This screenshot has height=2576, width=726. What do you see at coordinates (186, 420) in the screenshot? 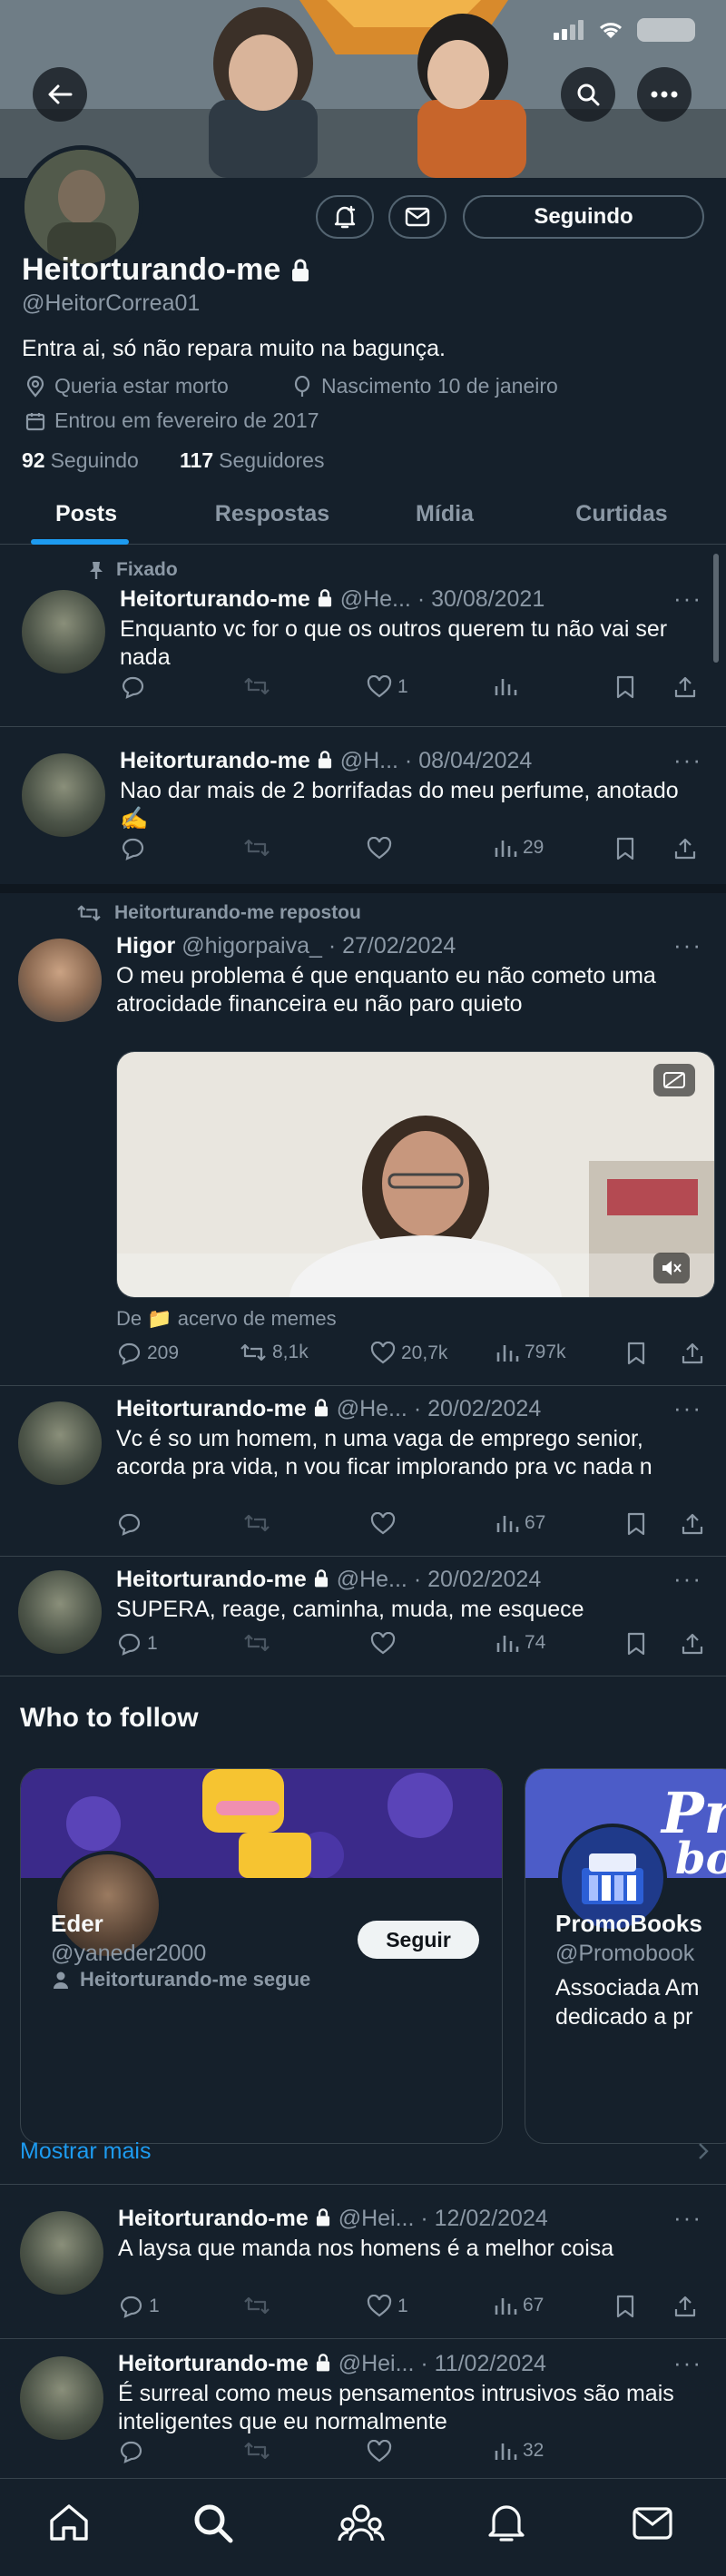
I see `joined-text: Entrou em fevereiro de 2017` at bounding box center [186, 420].